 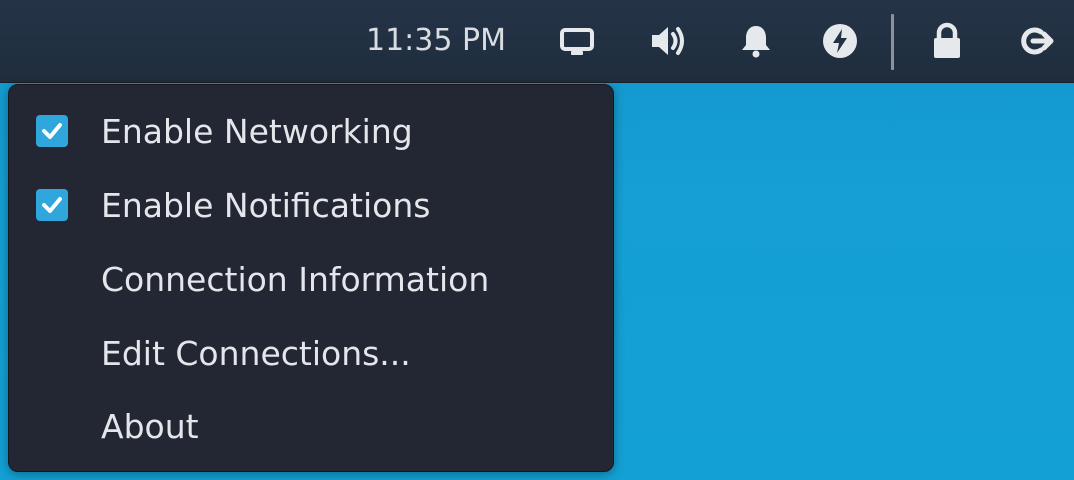 I want to click on checkbox-enable-networking, so click(x=52, y=131).